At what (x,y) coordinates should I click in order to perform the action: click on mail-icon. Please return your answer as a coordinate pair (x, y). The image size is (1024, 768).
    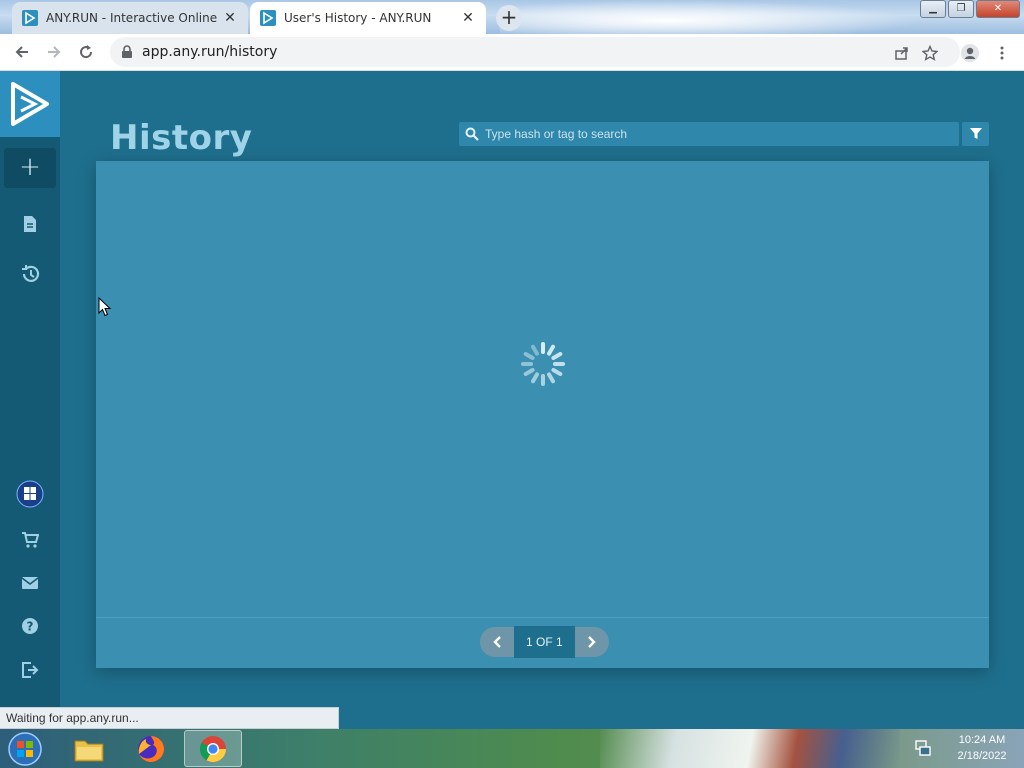
    Looking at the image, I should click on (30, 583).